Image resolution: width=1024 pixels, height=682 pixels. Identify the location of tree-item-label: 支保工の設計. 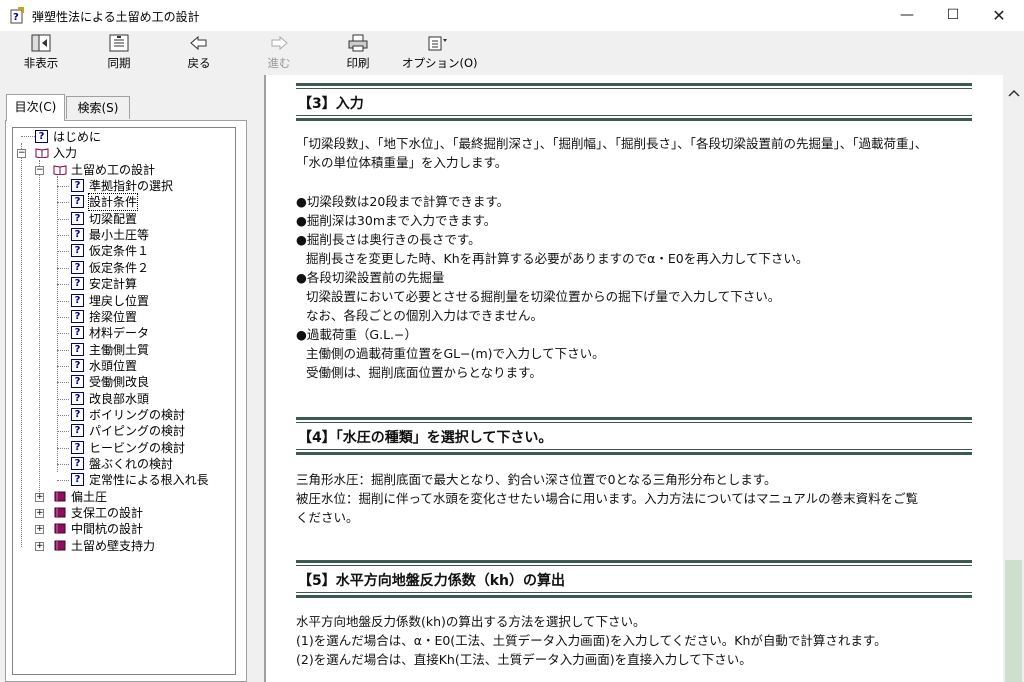
(107, 513).